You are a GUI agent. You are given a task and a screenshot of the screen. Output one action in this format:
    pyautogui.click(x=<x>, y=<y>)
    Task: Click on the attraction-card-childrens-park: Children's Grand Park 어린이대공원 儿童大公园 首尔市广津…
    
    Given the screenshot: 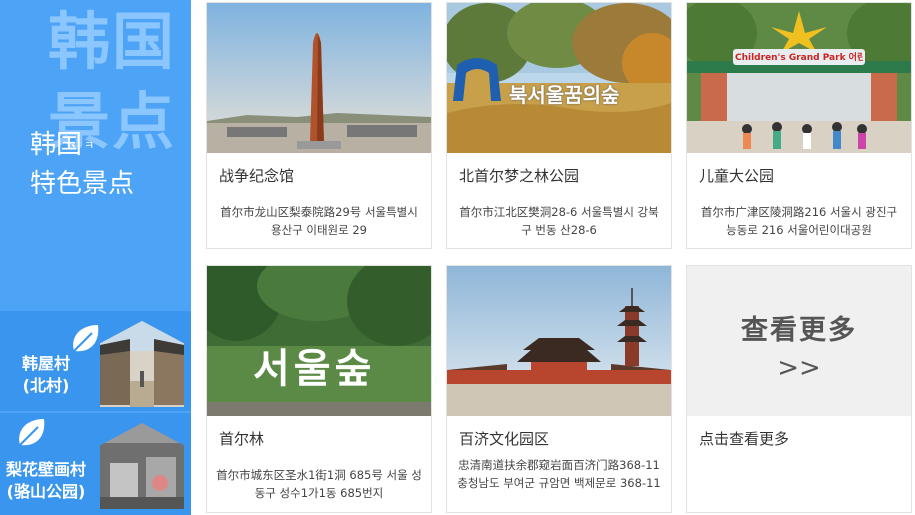 What is the action you would take?
    pyautogui.click(x=799, y=125)
    